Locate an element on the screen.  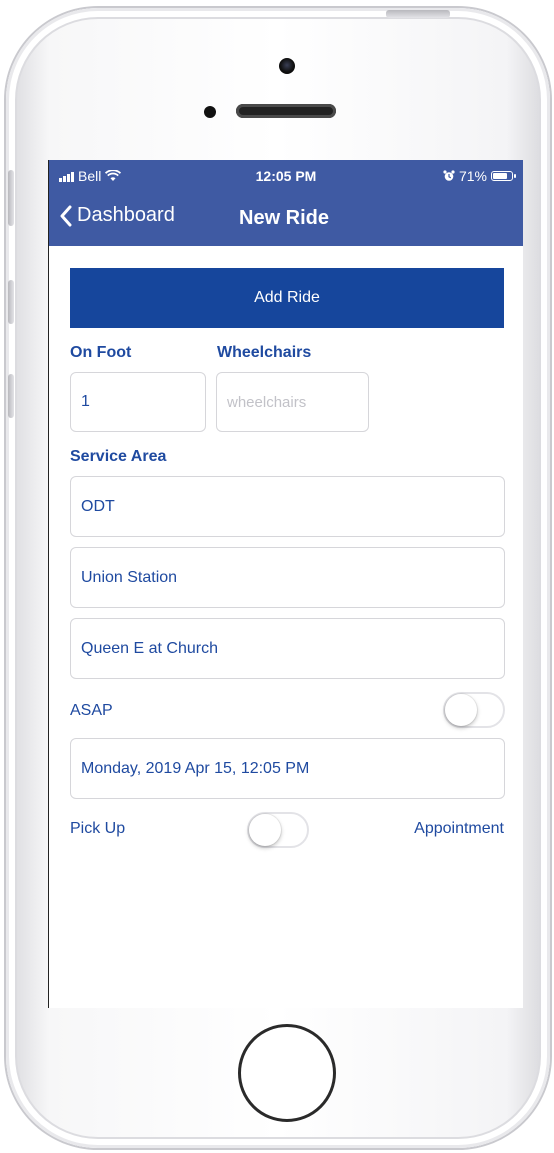
mute-switch is located at coordinates (11, 198).